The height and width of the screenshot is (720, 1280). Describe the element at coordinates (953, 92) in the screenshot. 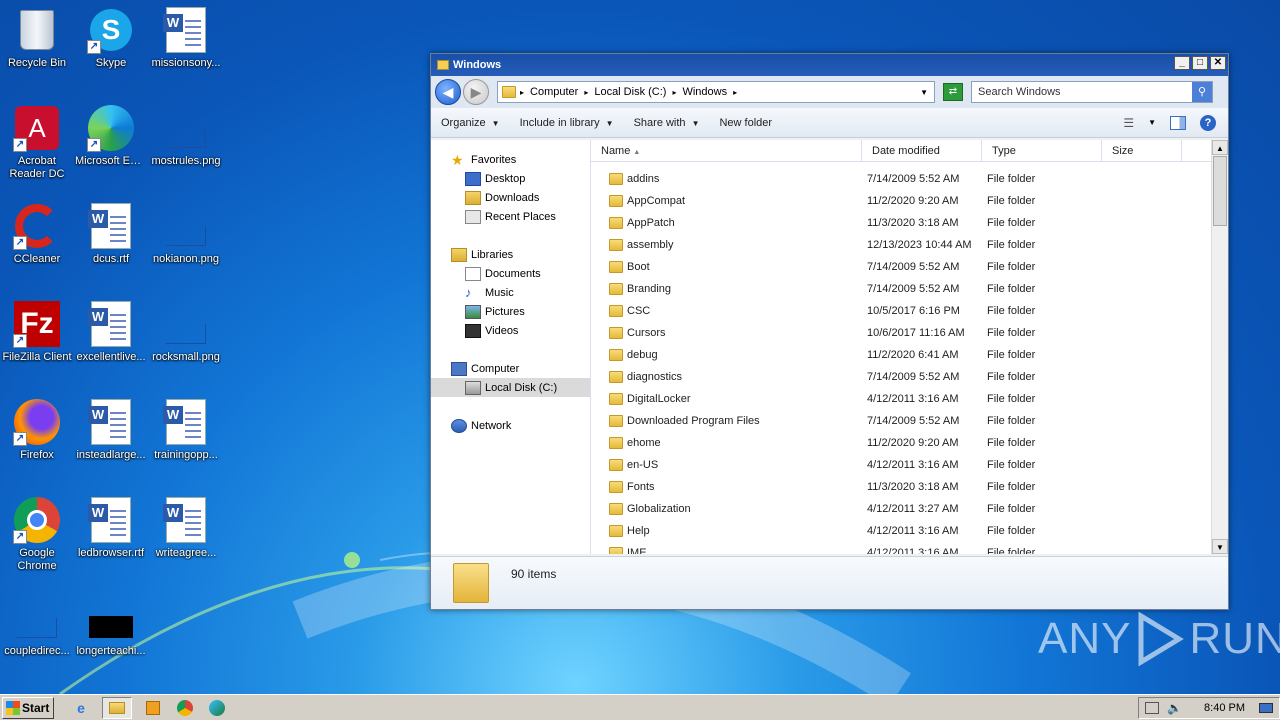

I see `refresh-button: ⇄` at that location.